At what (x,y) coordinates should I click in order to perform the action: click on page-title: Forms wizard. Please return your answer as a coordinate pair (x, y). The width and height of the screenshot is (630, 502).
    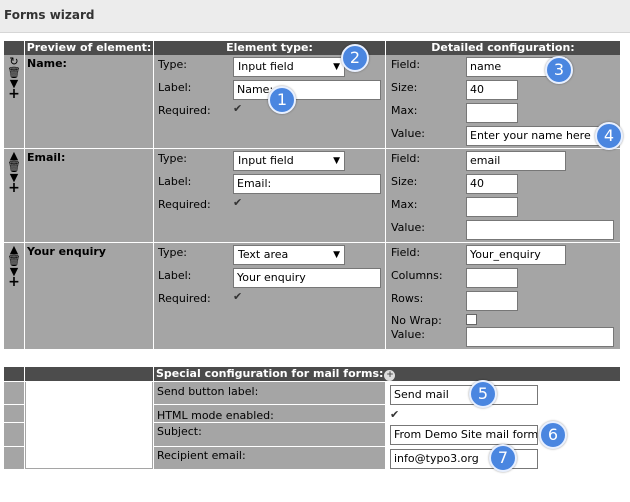
    Looking at the image, I should click on (49, 15).